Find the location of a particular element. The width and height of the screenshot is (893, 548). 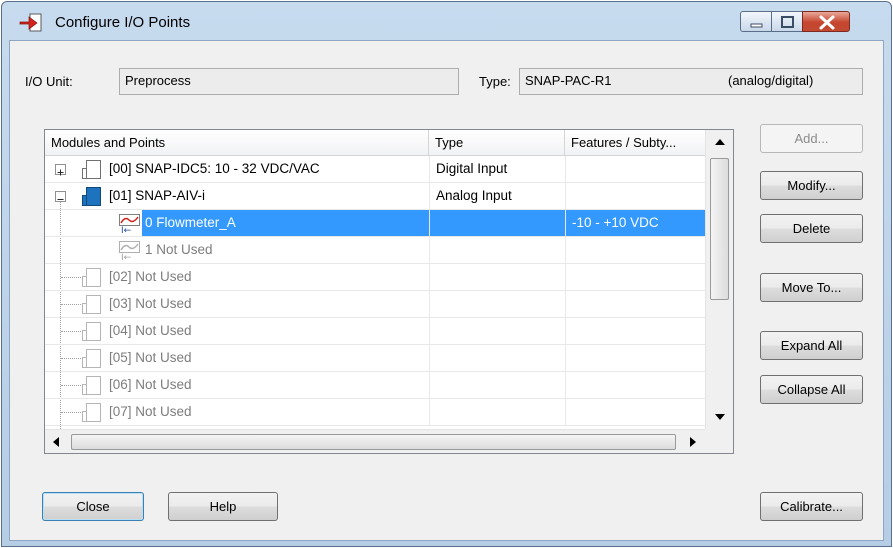

io-unit-label: I/O Unit: is located at coordinates (49, 81).